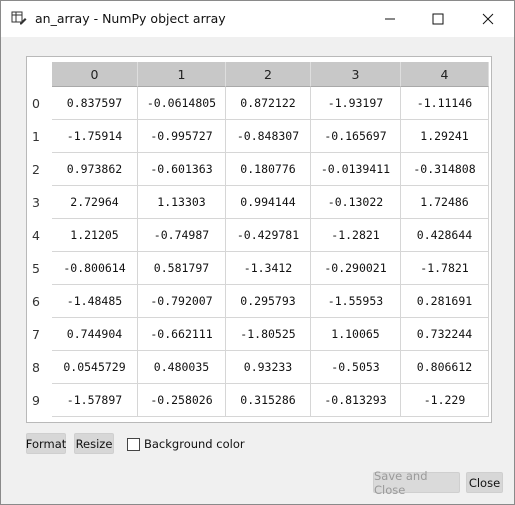 The width and height of the screenshot is (515, 505). What do you see at coordinates (39, 301) in the screenshot?
I see `row-header: 6` at bounding box center [39, 301].